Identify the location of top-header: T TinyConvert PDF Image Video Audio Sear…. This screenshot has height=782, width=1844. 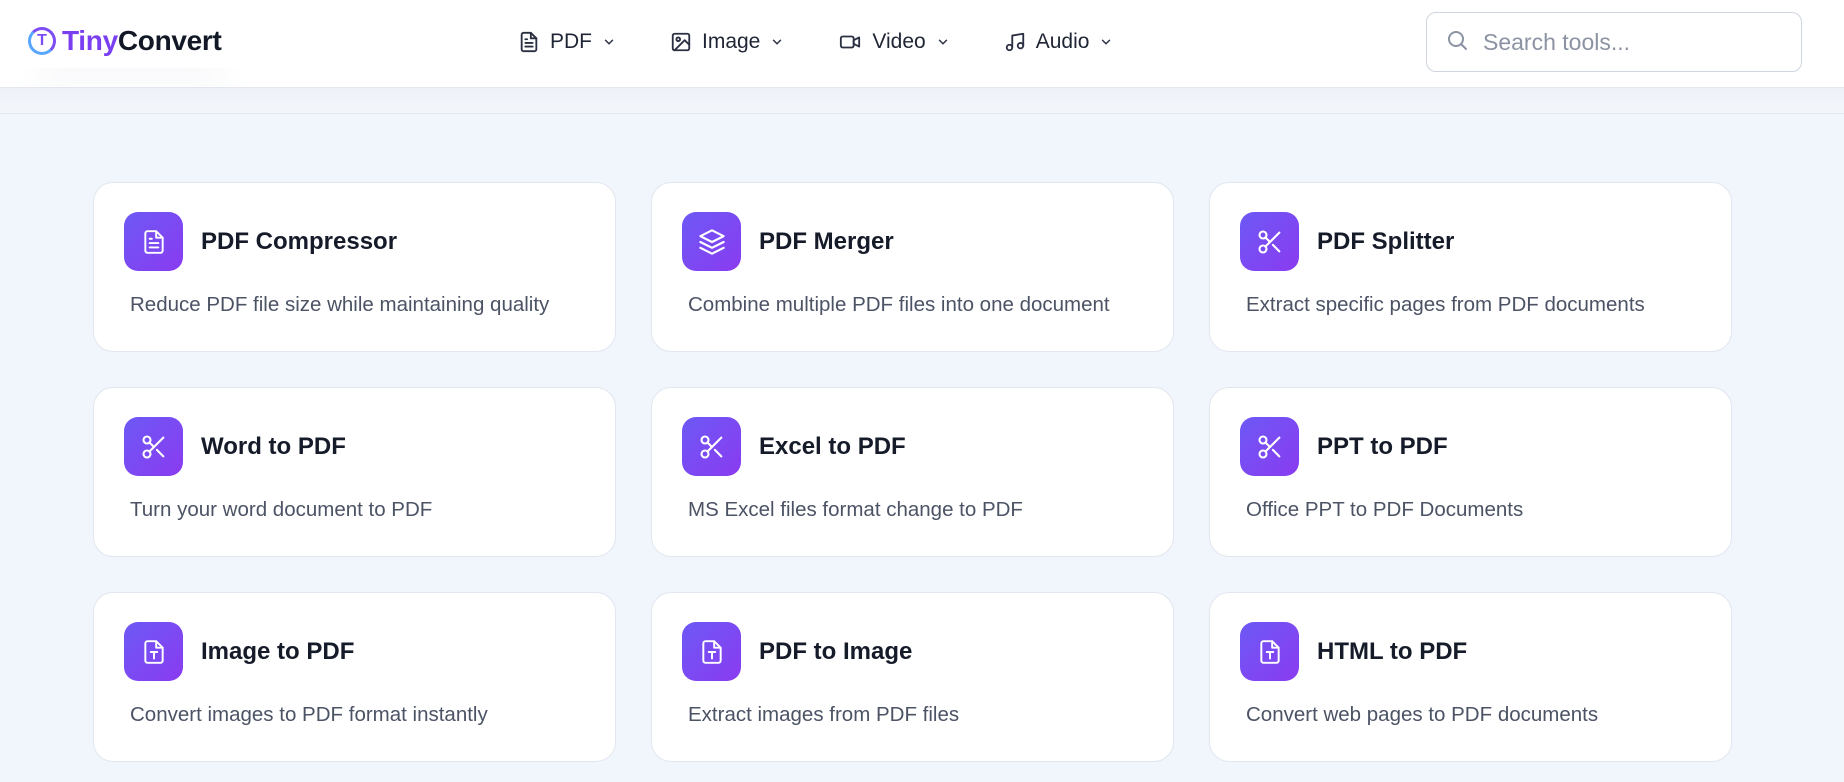
(922, 44).